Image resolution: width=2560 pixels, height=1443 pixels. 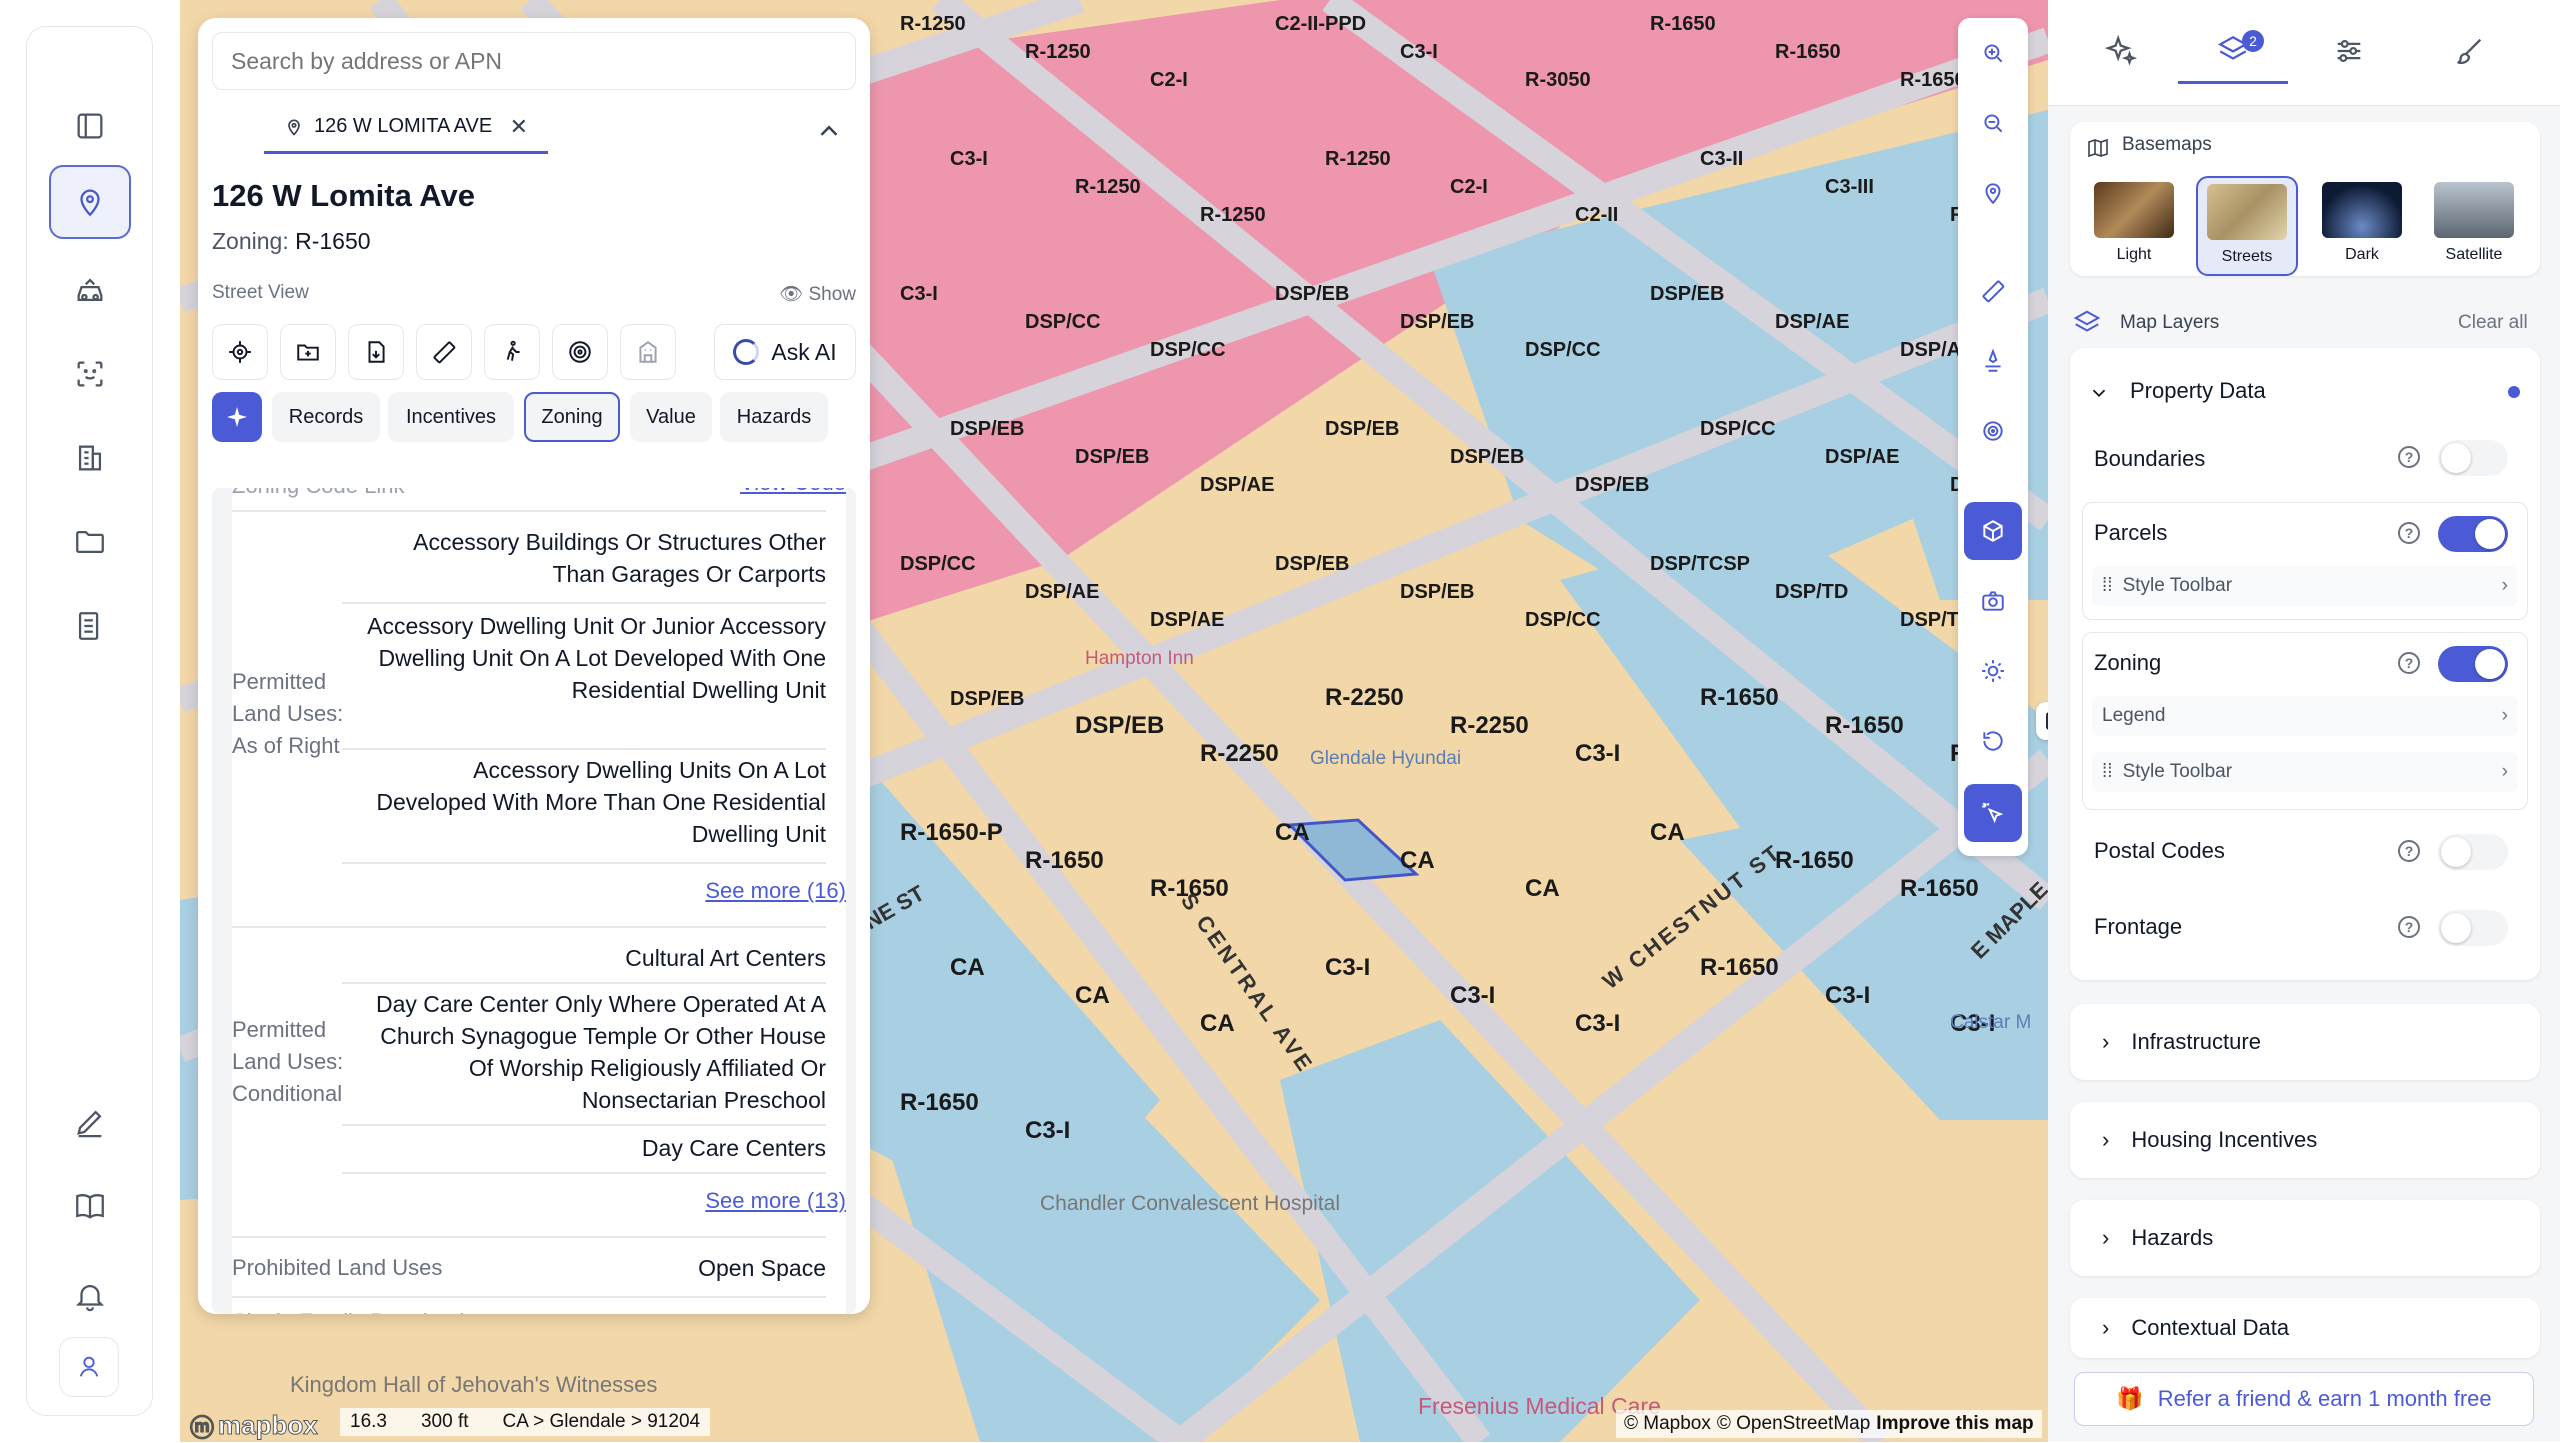 I want to click on frontage-toggle, so click(x=2473, y=928).